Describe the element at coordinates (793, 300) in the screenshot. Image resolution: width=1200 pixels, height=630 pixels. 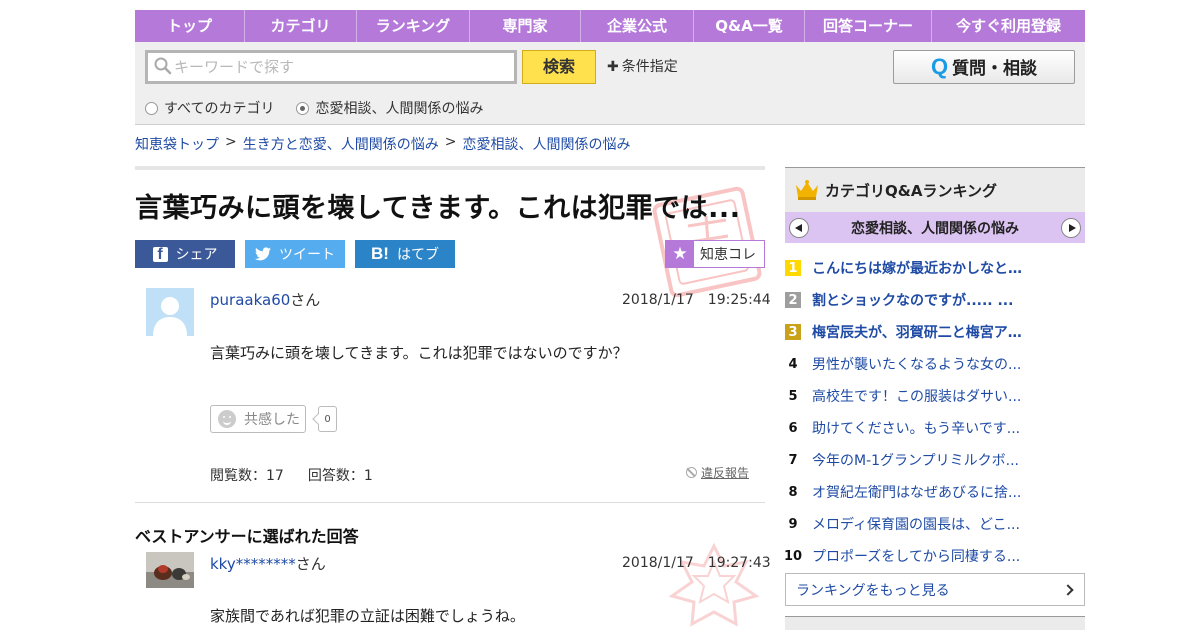
I see `rank-badge: 2` at that location.